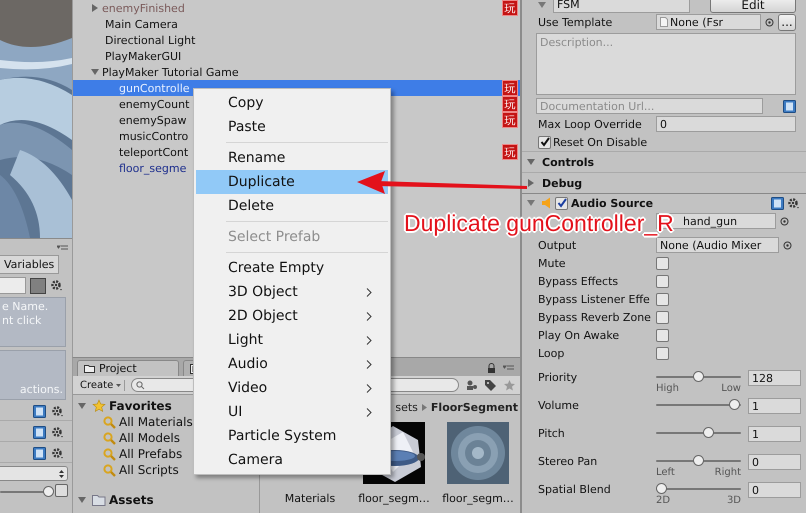  I want to click on menu-item: Particle System, so click(292, 436).